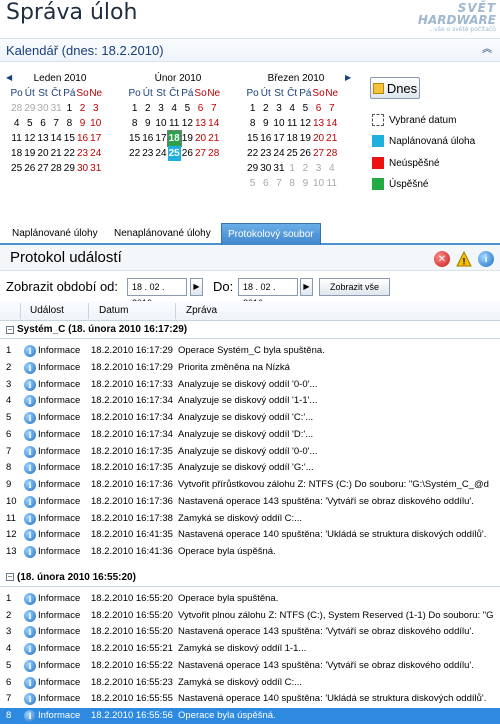  Describe the element at coordinates (464, 259) in the screenshot. I see `warning-filter-icon: !` at that location.